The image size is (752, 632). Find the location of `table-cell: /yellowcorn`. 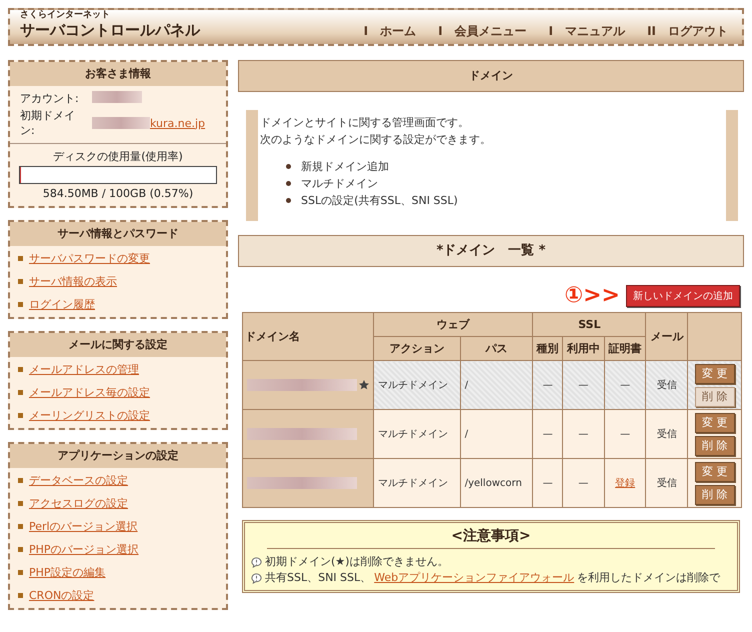

table-cell: /yellowcorn is located at coordinates (496, 483).